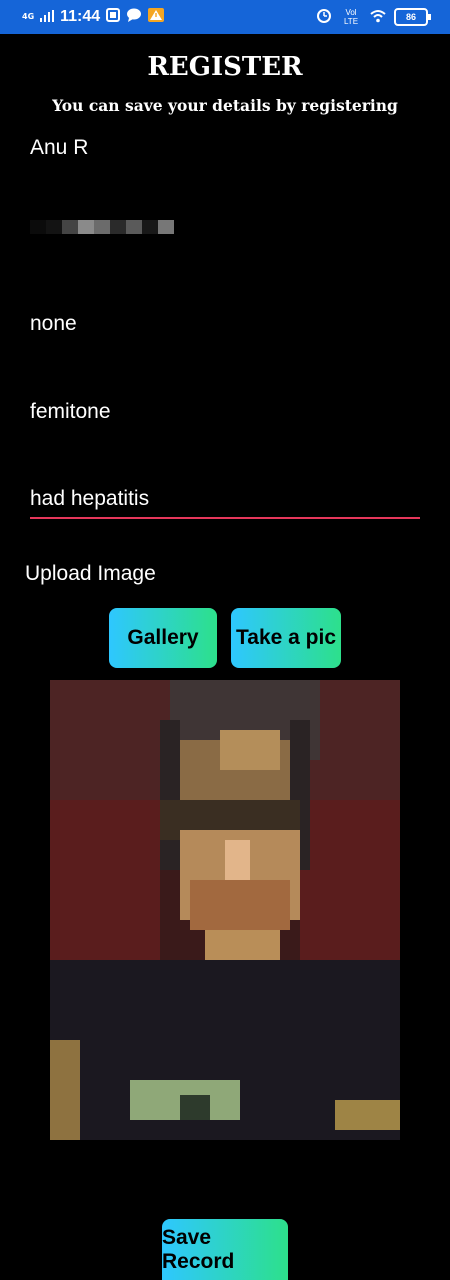 Image resolution: width=450 pixels, height=1280 pixels. Describe the element at coordinates (225, 67) in the screenshot. I see `page-title: REGISTER` at that location.